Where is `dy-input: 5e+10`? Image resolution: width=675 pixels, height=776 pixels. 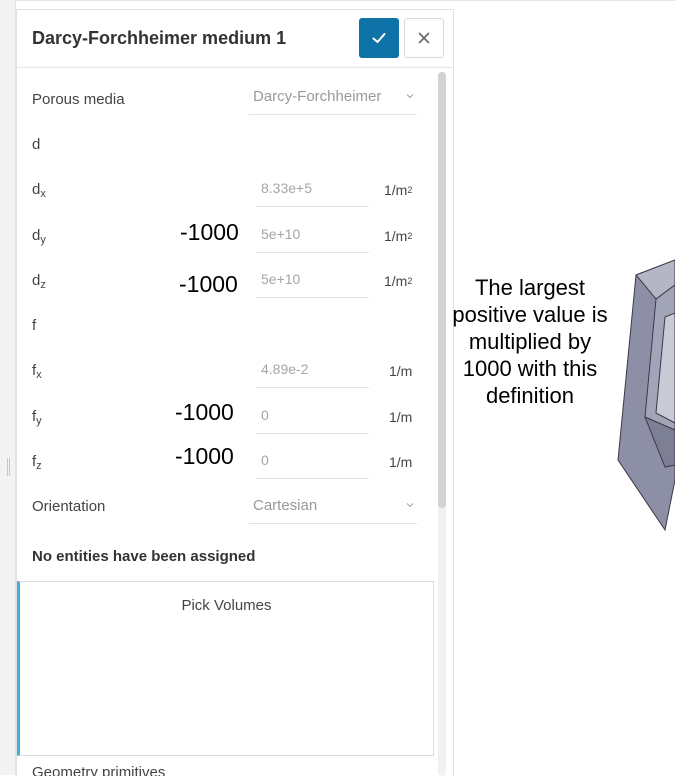
dy-input: 5e+10 is located at coordinates (312, 236).